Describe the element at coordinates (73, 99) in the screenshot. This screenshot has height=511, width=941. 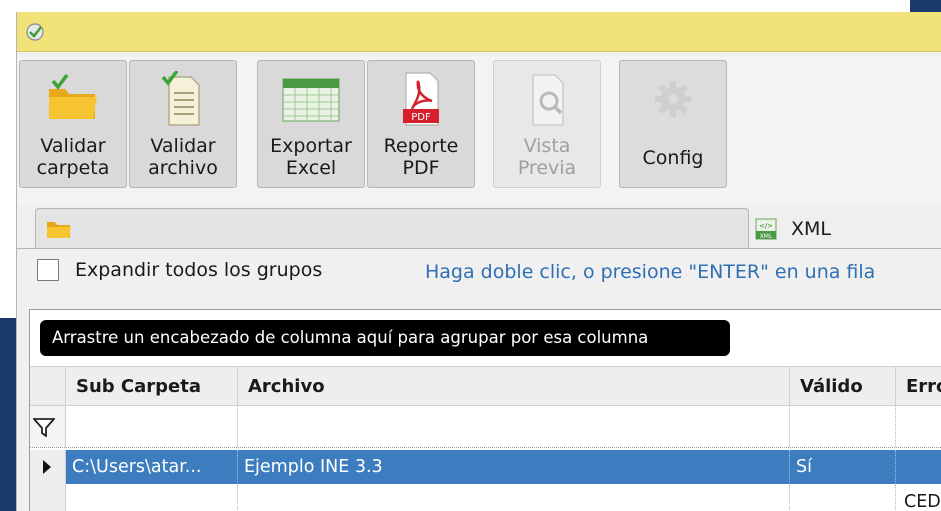
I see `folder-check-icon` at that location.